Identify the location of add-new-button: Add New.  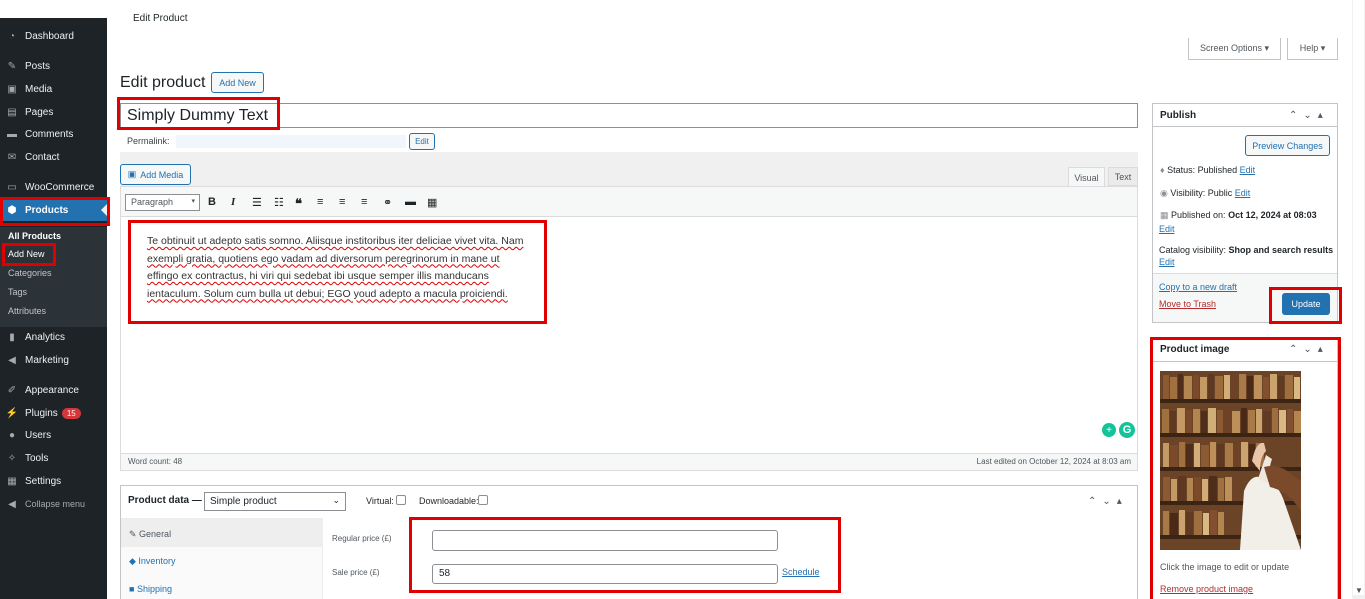
(237, 82).